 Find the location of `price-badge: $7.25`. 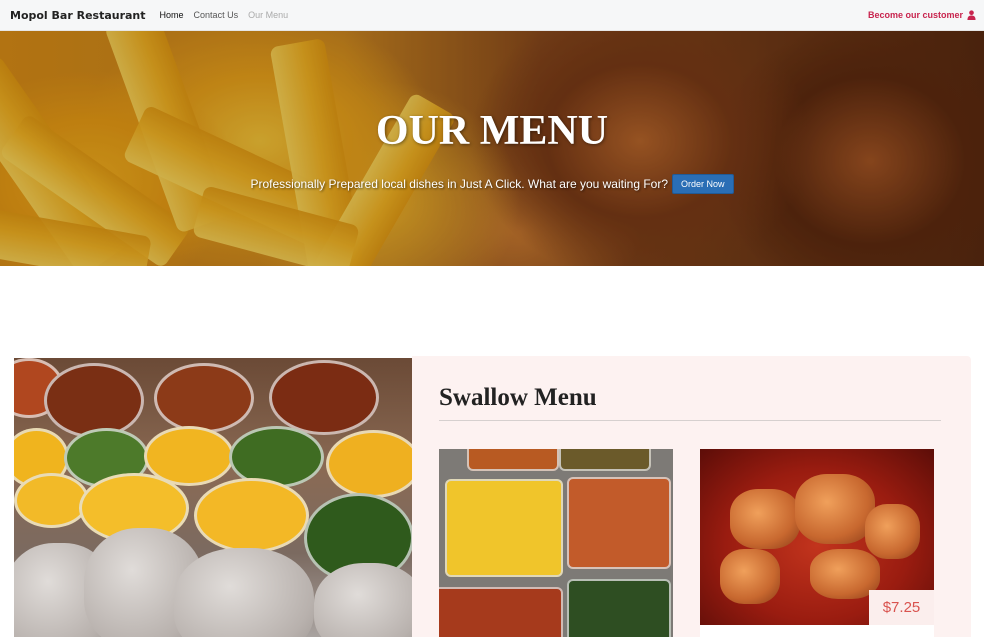

price-badge: $7.25 is located at coordinates (901, 607).